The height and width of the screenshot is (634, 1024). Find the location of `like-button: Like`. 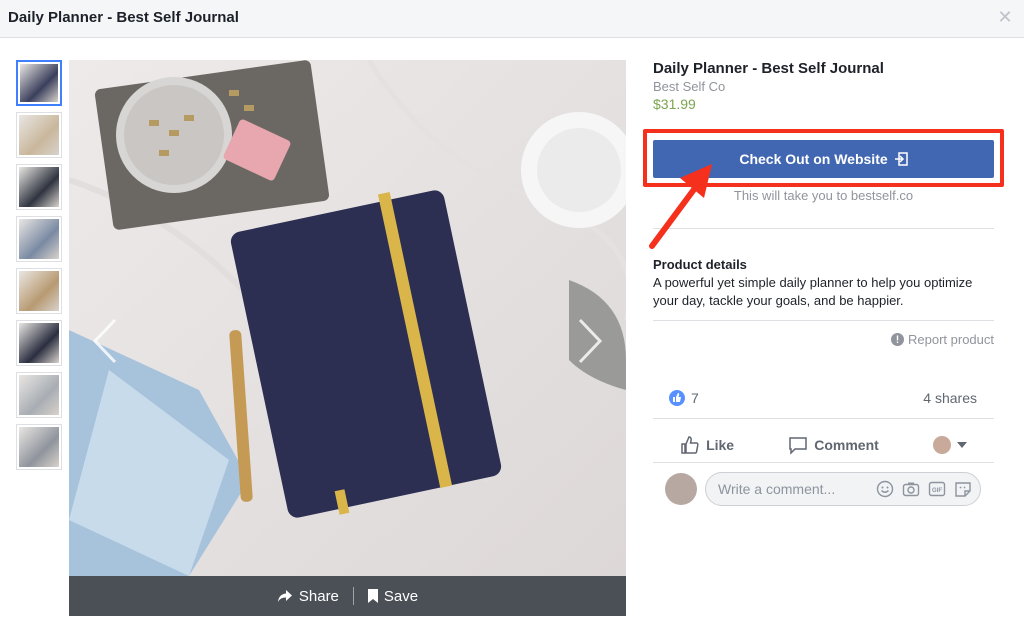

like-button: Like is located at coordinates (707, 445).